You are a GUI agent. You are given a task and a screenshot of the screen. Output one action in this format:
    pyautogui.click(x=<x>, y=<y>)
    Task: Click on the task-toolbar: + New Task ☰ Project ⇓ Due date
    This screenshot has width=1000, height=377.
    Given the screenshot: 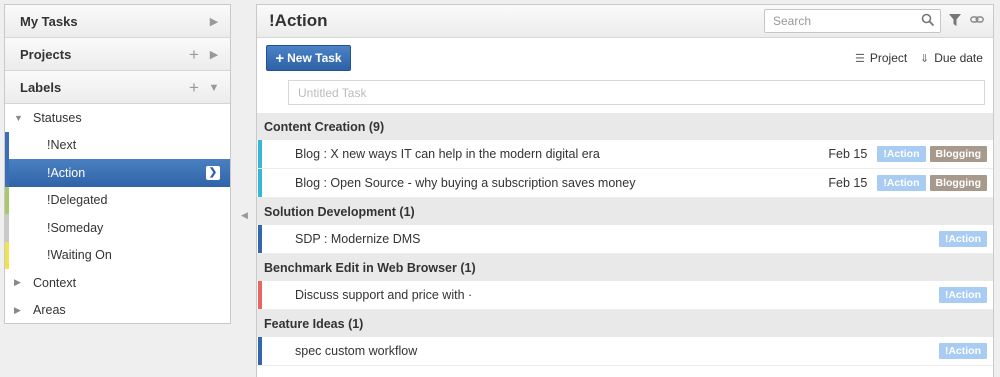 What is the action you would take?
    pyautogui.click(x=625, y=58)
    